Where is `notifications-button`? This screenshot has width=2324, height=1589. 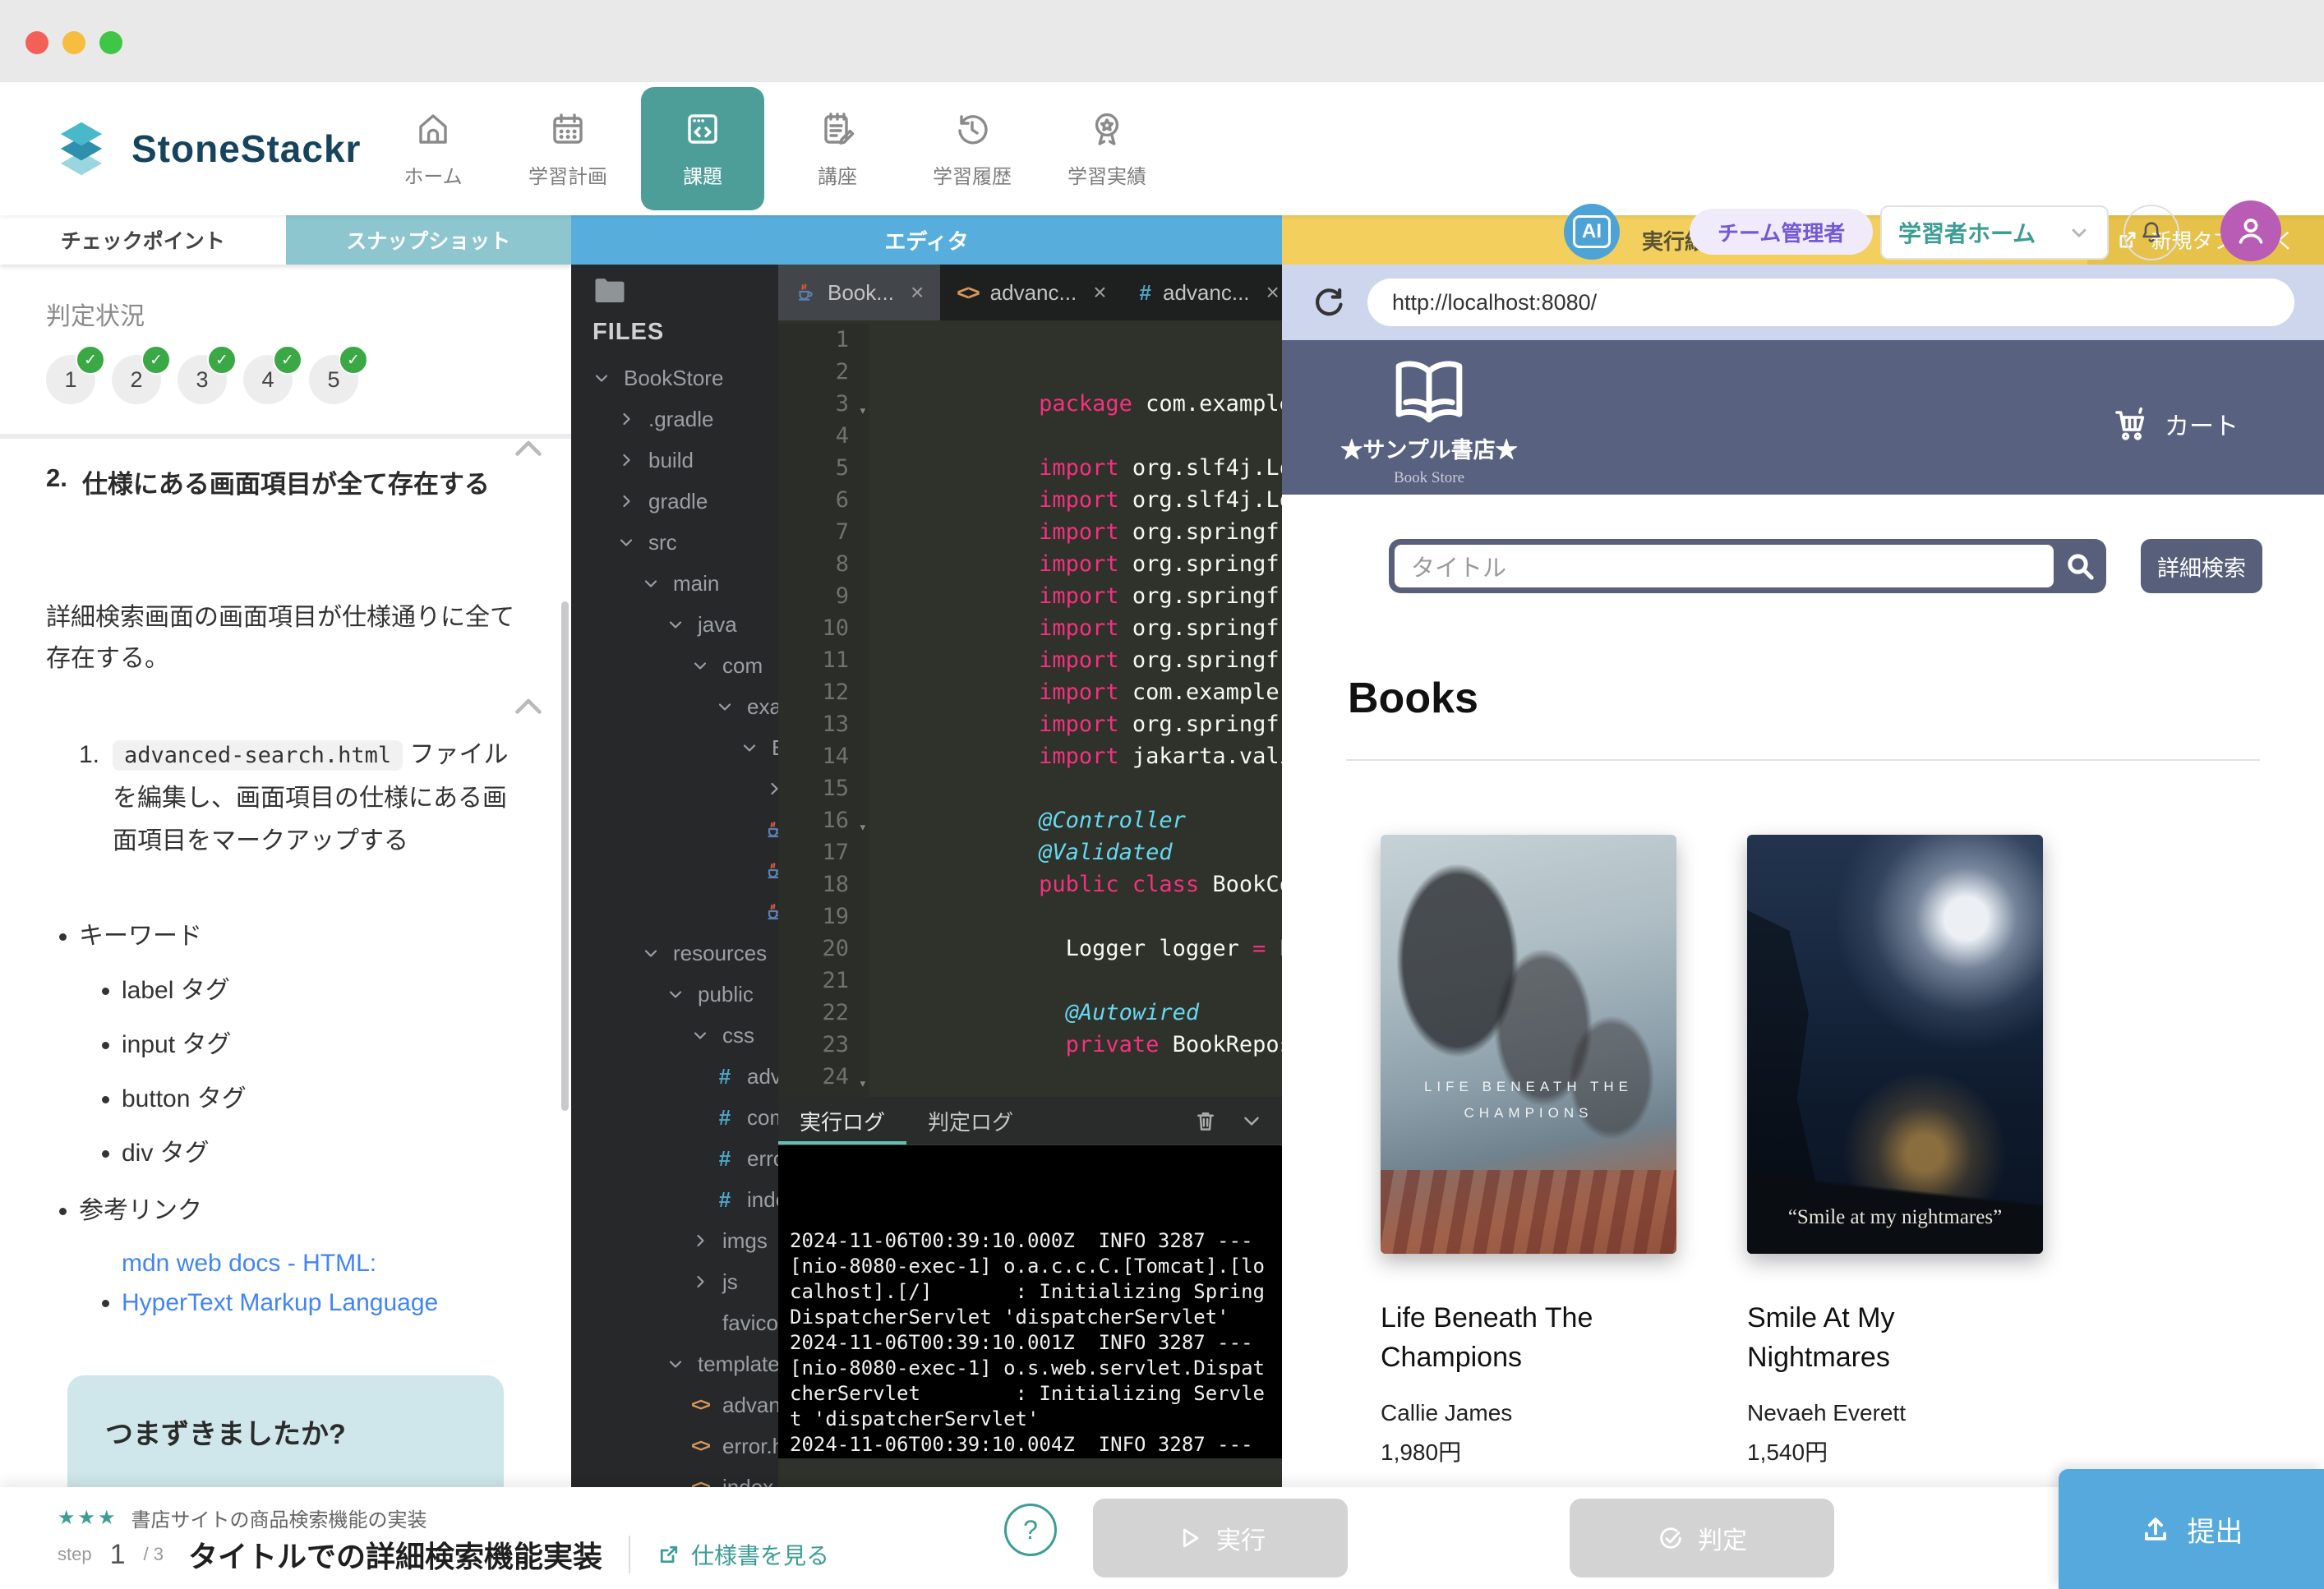 notifications-button is located at coordinates (2151, 232).